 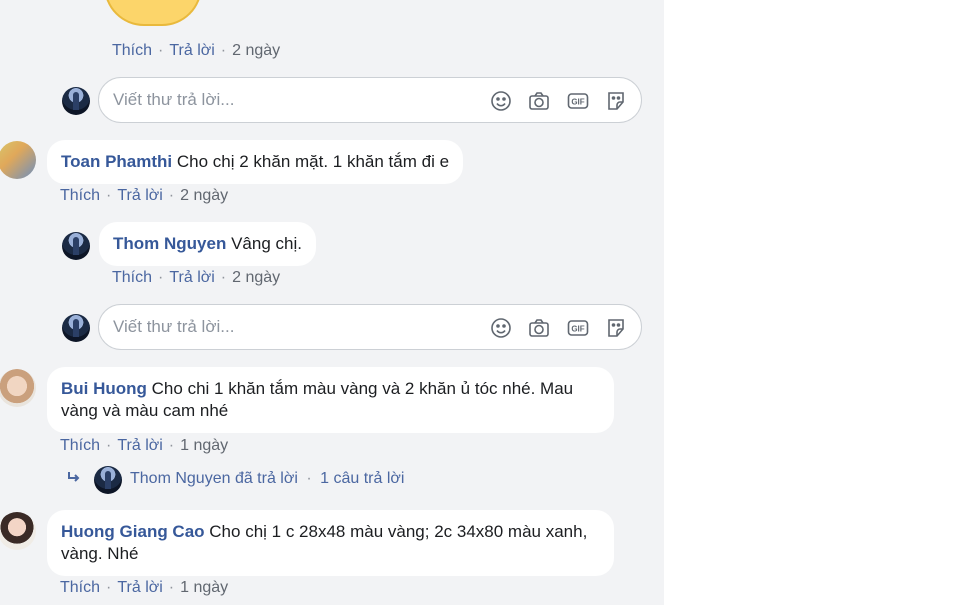 I want to click on reply-text: Vâng chị., so click(x=266, y=243).